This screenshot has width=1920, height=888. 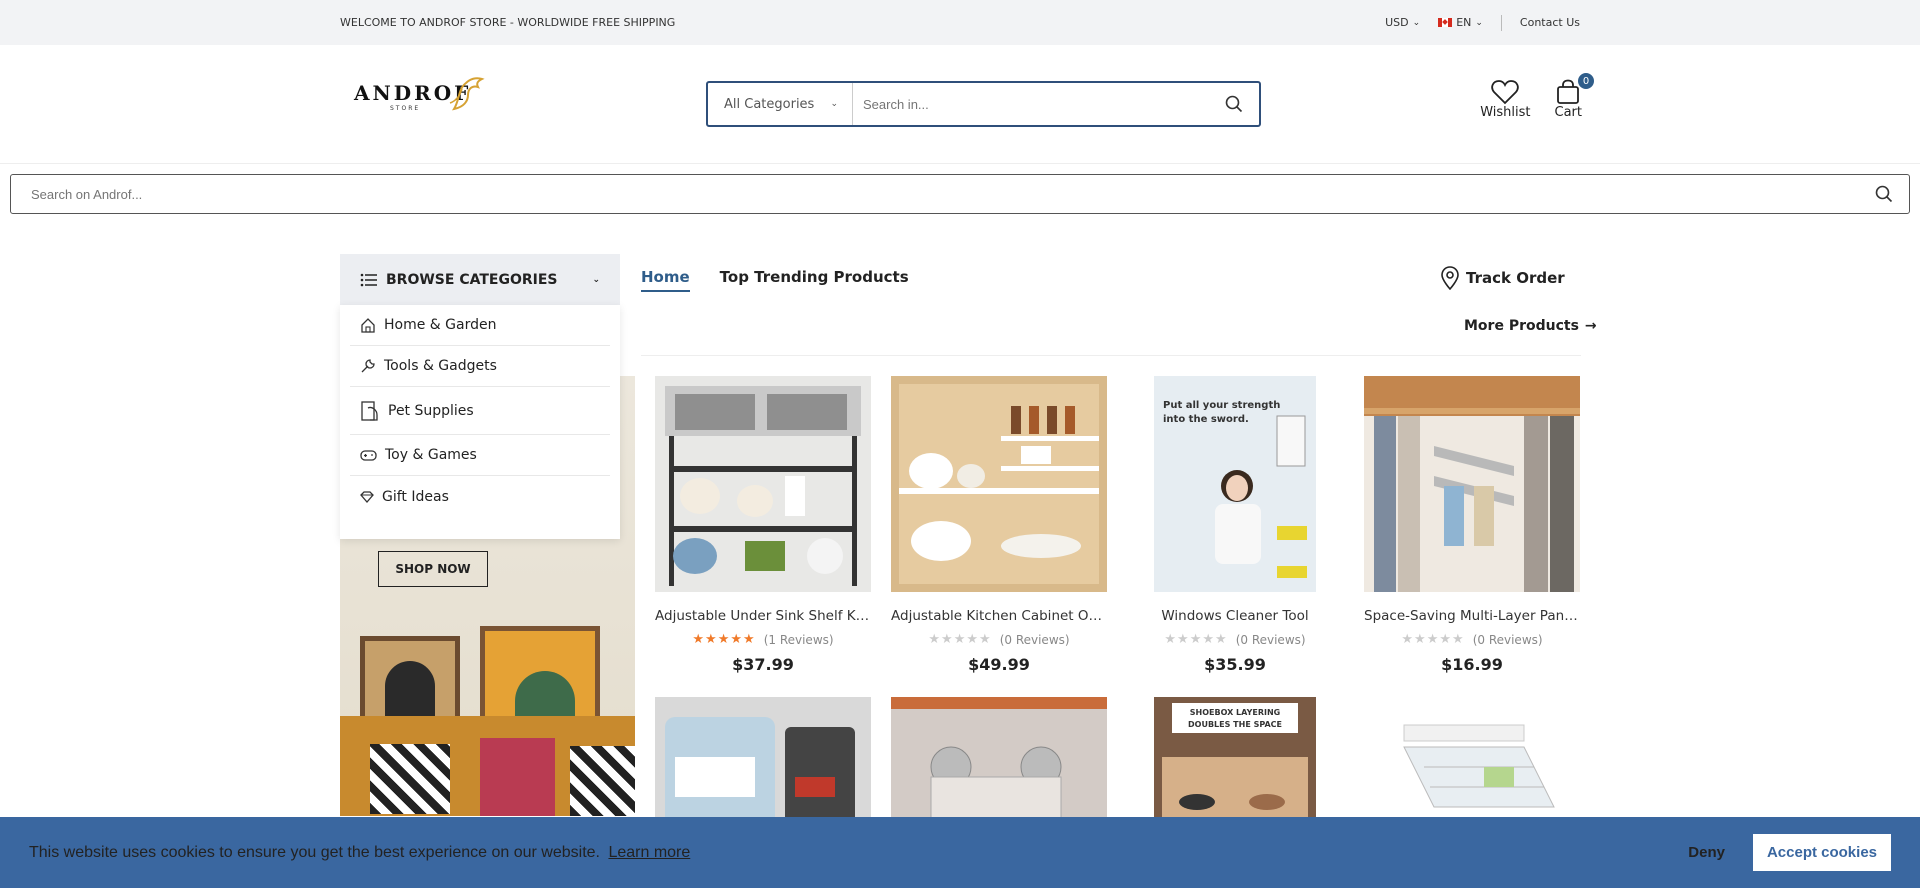 What do you see at coordinates (763, 664) in the screenshot?
I see `product-price: $37.99` at bounding box center [763, 664].